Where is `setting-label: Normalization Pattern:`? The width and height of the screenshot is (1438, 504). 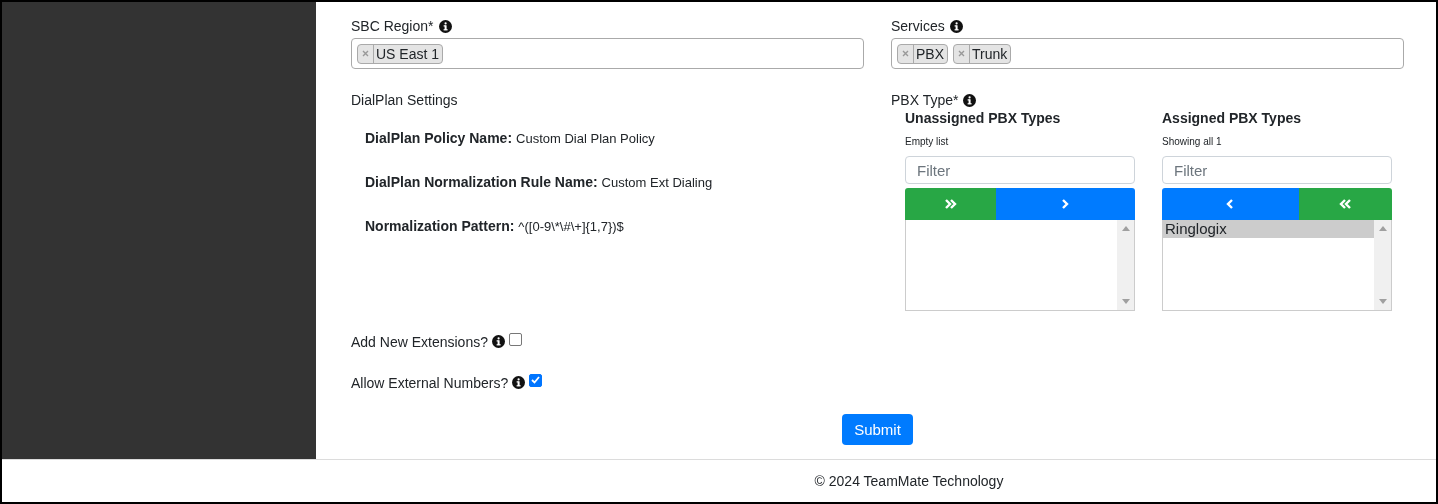 setting-label: Normalization Pattern: is located at coordinates (440, 226).